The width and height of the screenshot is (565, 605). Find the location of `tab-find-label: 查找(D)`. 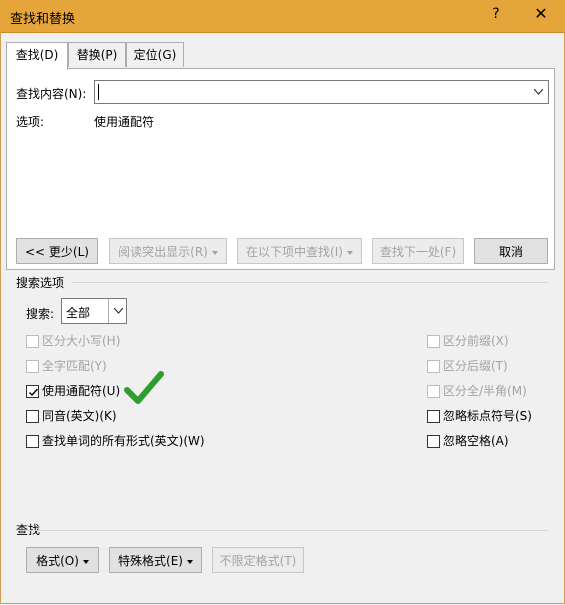

tab-find-label: 查找(D) is located at coordinates (37, 55).